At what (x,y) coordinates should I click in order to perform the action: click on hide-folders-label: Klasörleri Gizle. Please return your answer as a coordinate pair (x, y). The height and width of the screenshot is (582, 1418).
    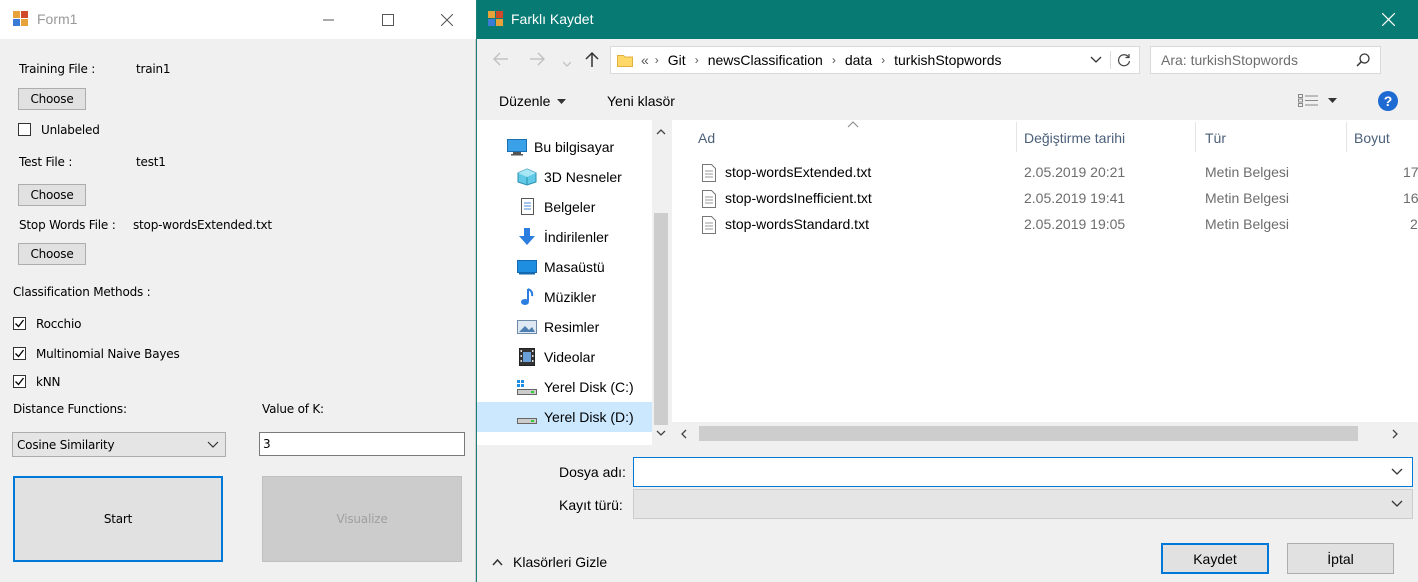
    Looking at the image, I should click on (560, 562).